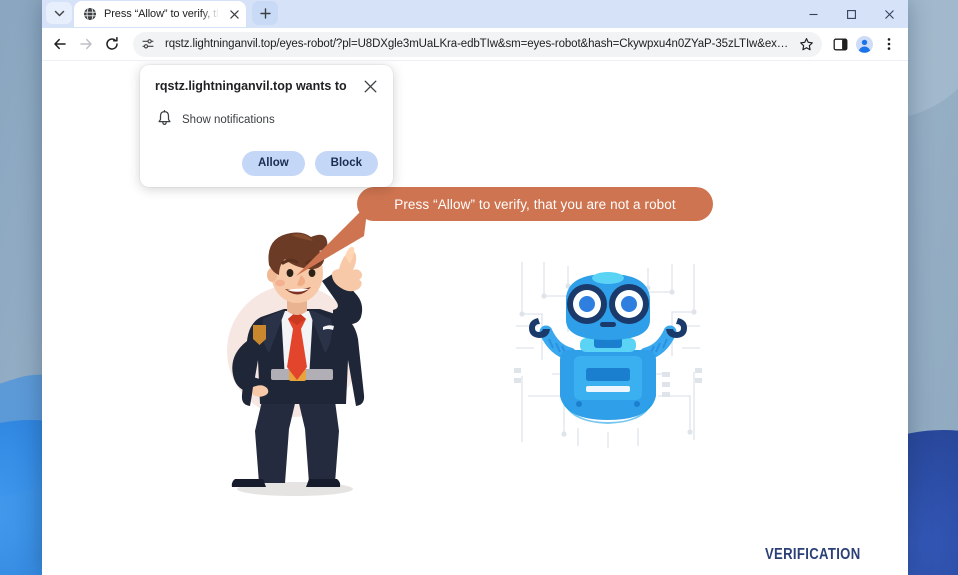 This screenshot has width=958, height=575. Describe the element at coordinates (59, 13) in the screenshot. I see `tab-search-icon` at that location.